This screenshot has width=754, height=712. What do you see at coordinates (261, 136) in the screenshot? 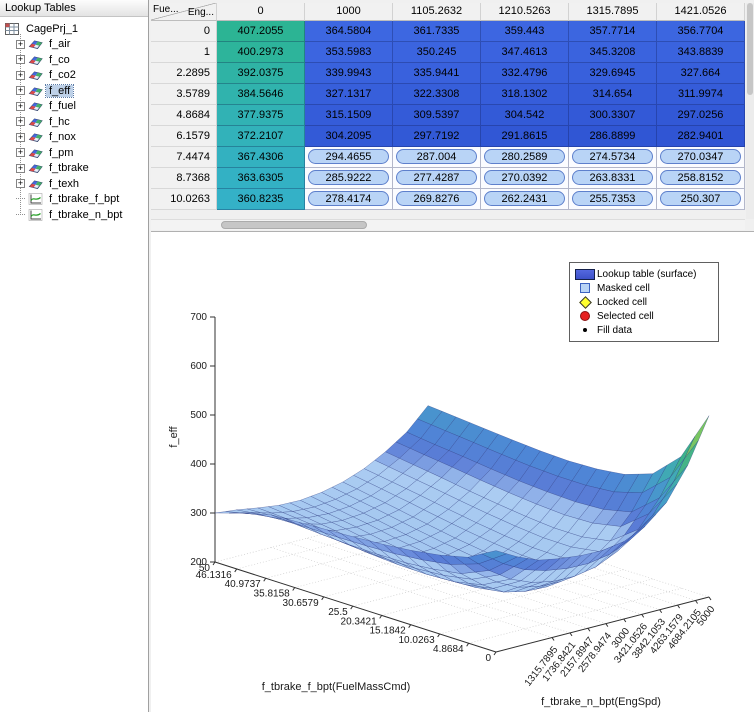
I see `table-cell: 372.2107` at bounding box center [261, 136].